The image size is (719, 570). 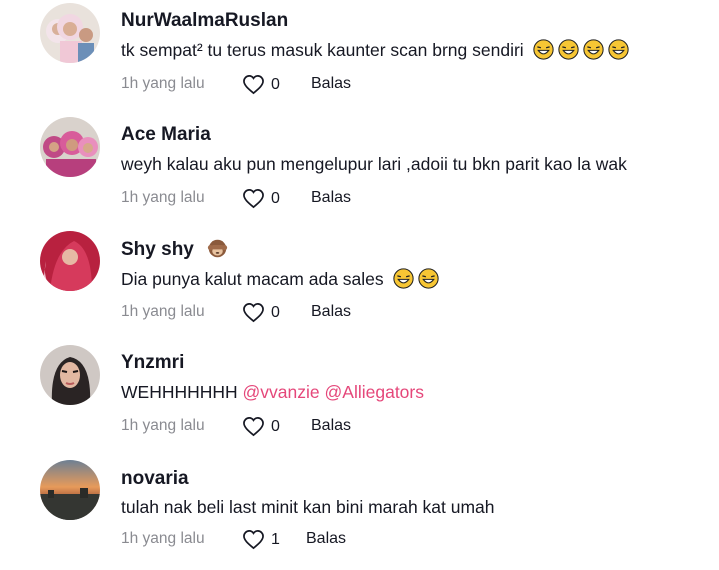 What do you see at coordinates (157, 249) in the screenshot?
I see `comment-username-text: Shy shy` at bounding box center [157, 249].